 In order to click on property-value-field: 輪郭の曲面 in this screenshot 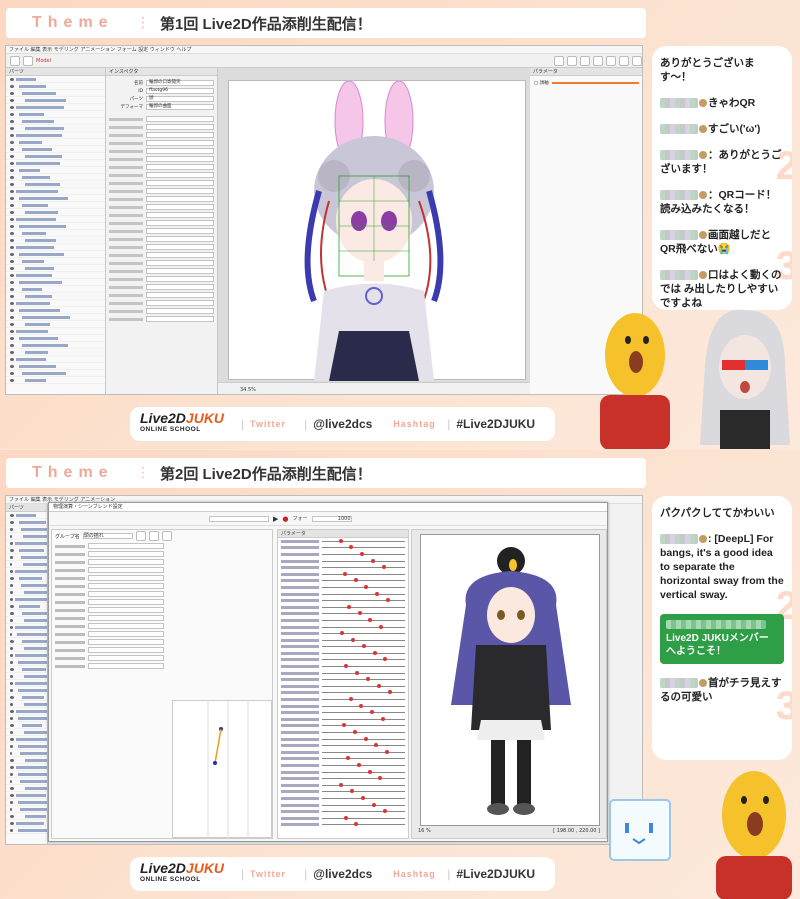, I will do `click(180, 107)`.